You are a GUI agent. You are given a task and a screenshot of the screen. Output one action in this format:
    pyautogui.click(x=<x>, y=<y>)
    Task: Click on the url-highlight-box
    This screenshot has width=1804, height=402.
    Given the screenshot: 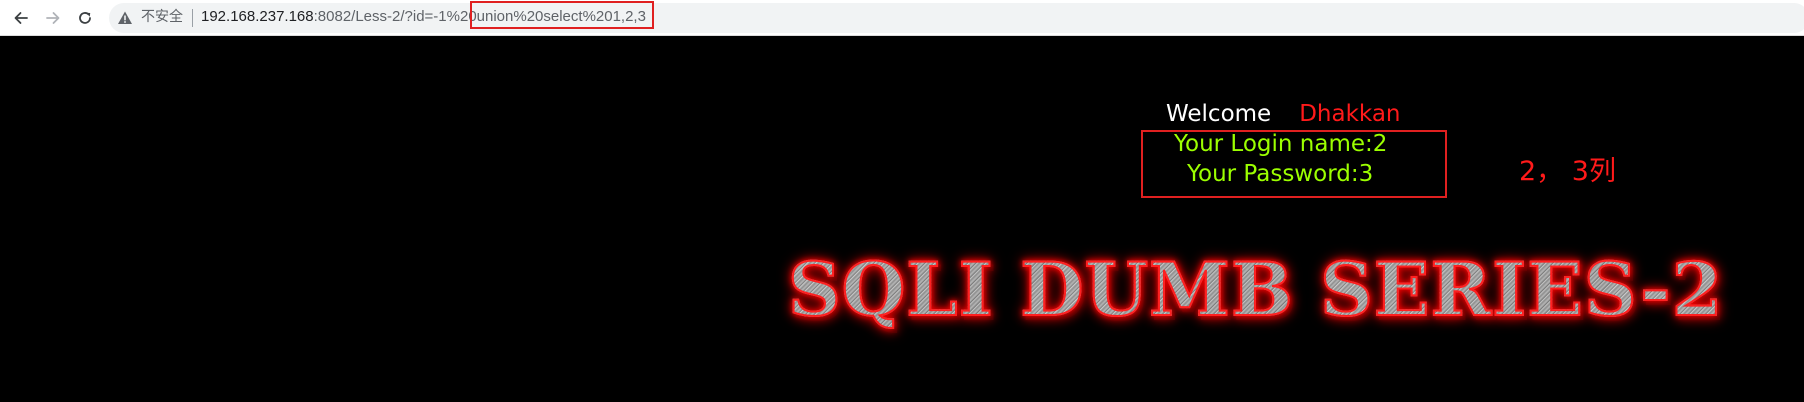 What is the action you would take?
    pyautogui.click(x=562, y=15)
    